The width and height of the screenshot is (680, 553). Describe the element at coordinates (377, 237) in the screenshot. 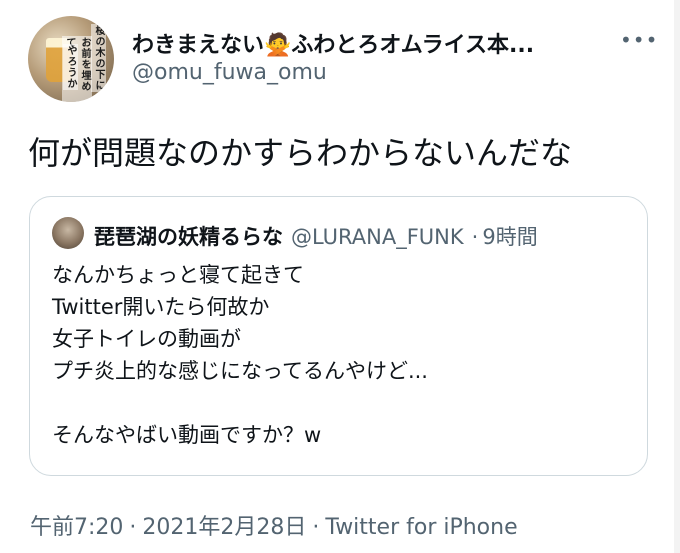

I see `quoted-author-handle: @LURANA_FUNK` at that location.